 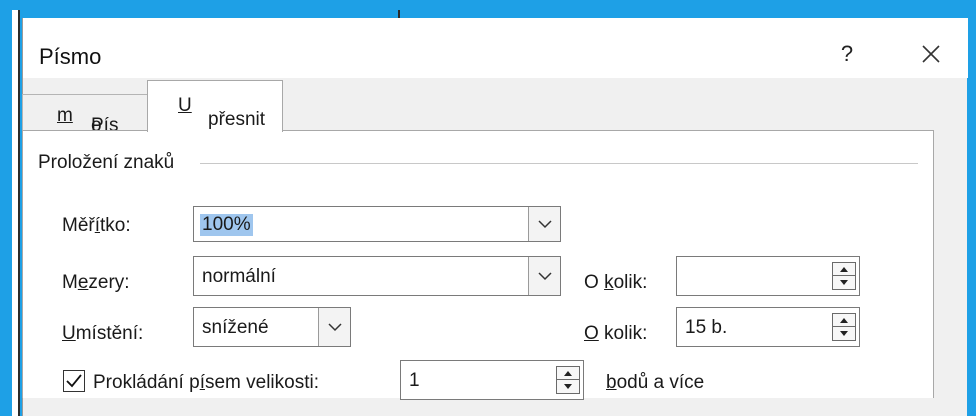 I want to click on position-dropdown-button, so click(x=334, y=327).